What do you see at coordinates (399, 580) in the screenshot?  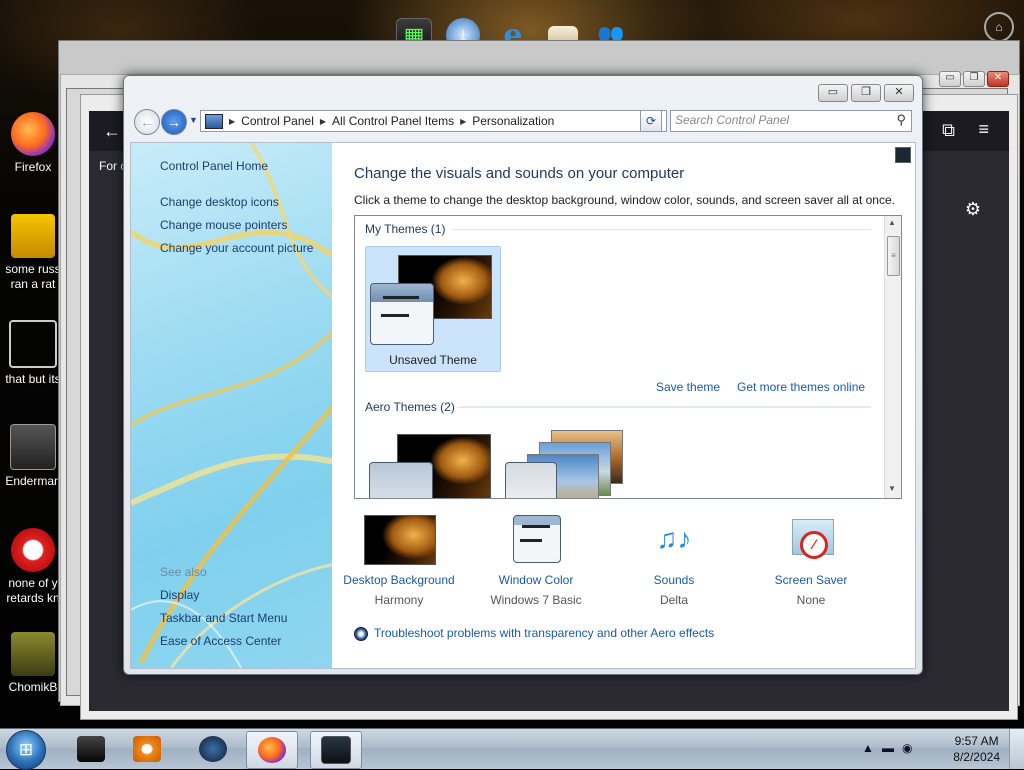 I see `desktop-background-label: Desktop Background` at bounding box center [399, 580].